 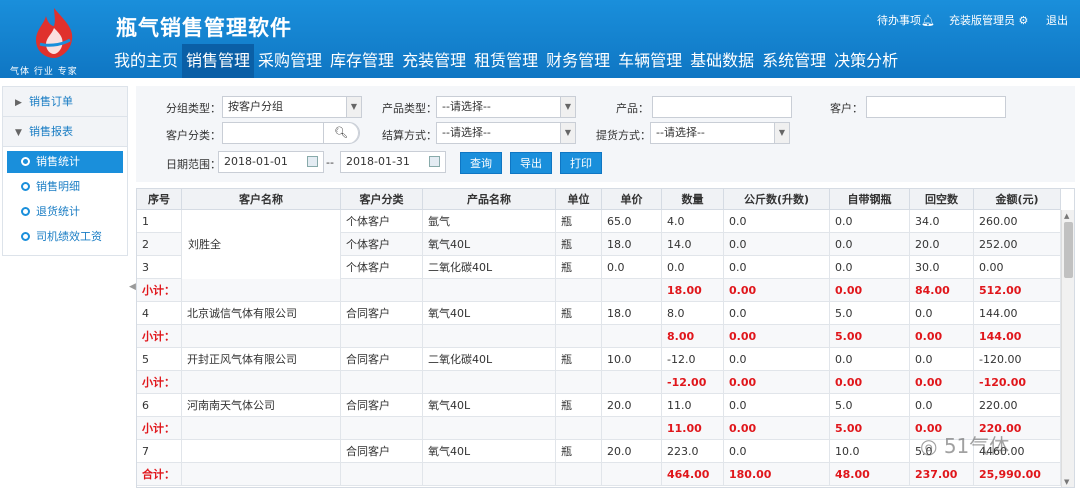 I want to click on sidebar-group-sales-orders: ▶ 销售订单, so click(x=65, y=102).